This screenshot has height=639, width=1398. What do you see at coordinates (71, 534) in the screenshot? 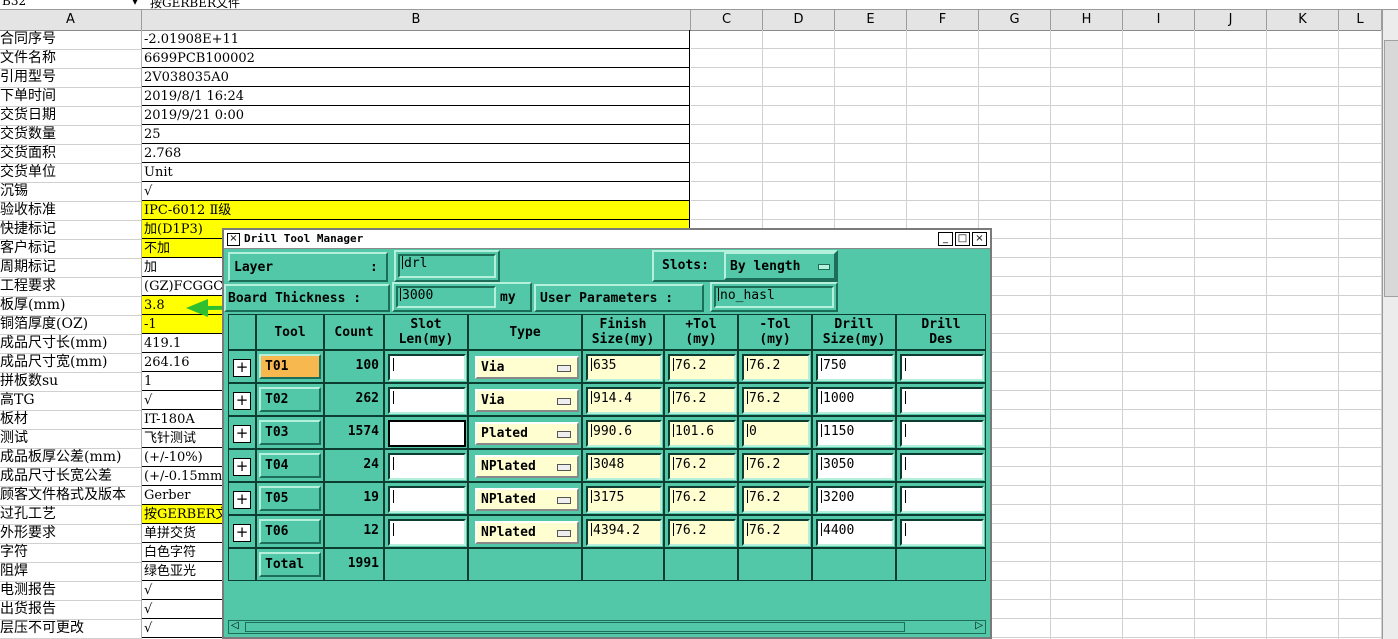
I see `cell-a: 外形要求` at bounding box center [71, 534].